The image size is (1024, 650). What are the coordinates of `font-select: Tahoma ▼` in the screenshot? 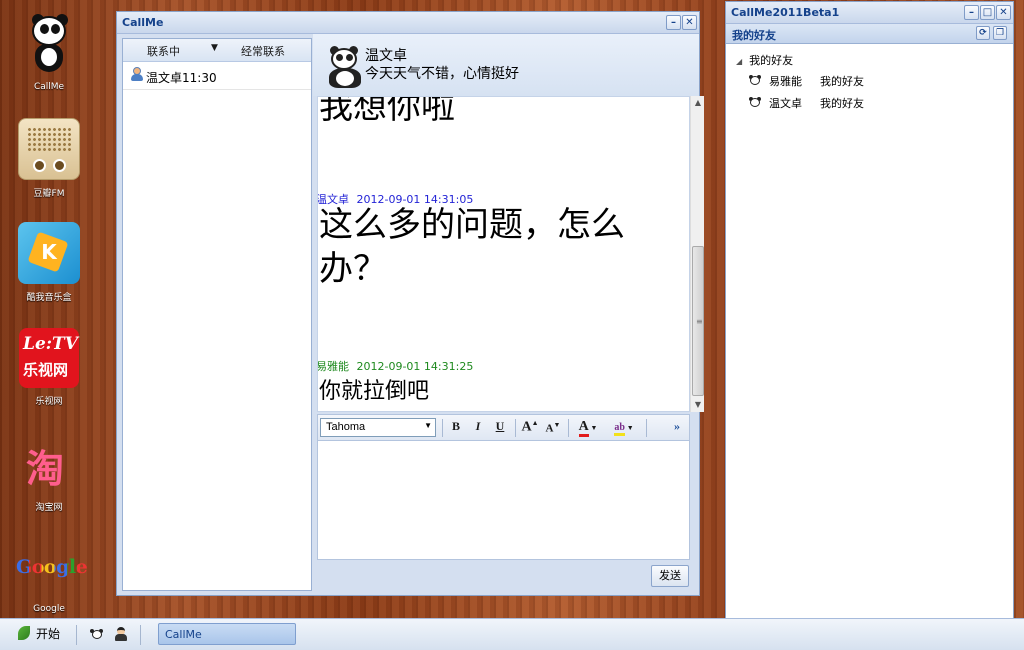 It's located at (378, 427).